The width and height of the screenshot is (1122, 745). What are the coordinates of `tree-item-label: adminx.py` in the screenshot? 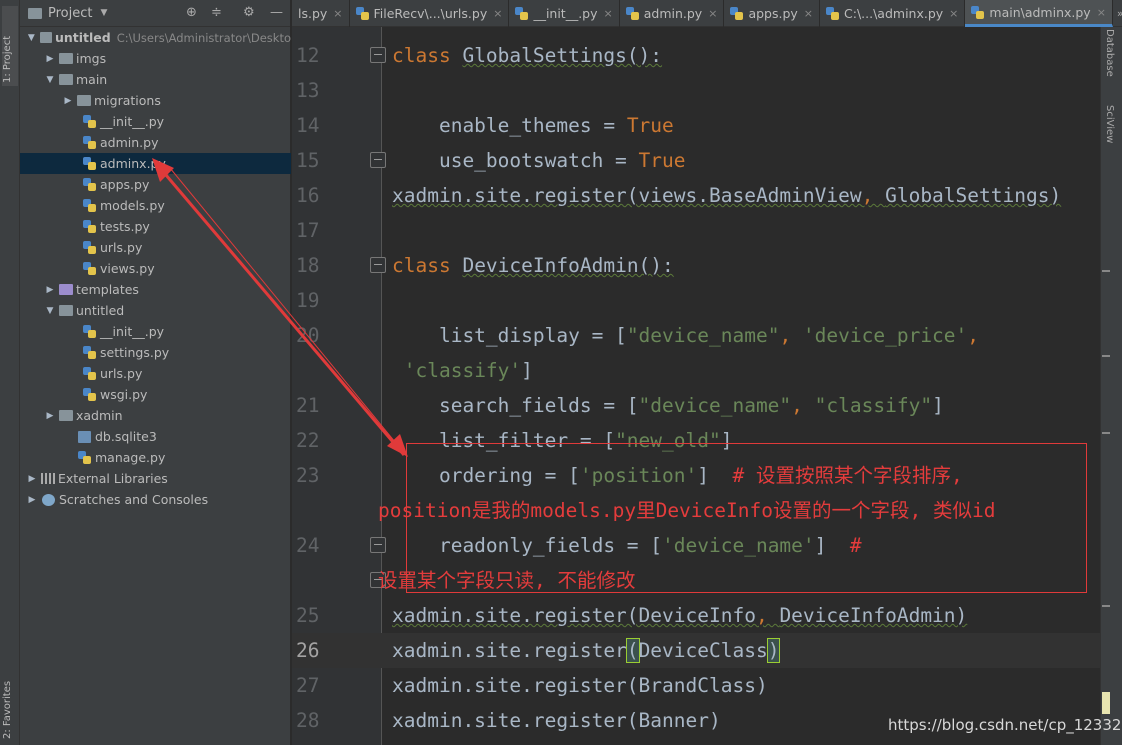 It's located at (133, 163).